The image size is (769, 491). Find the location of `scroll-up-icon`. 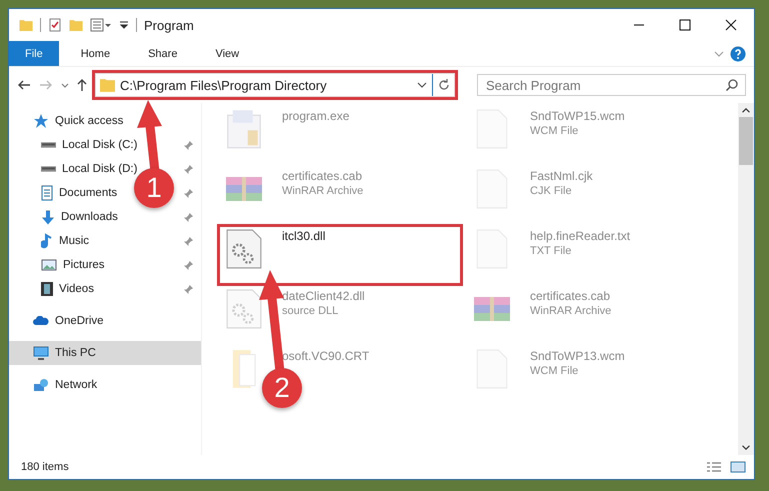

scroll-up-icon is located at coordinates (746, 110).